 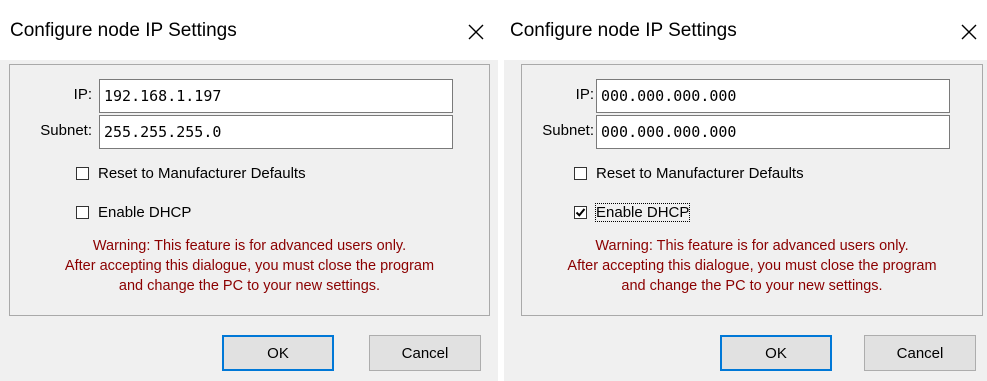 I want to click on ip-input: 192.168.1.197, so click(x=276, y=96).